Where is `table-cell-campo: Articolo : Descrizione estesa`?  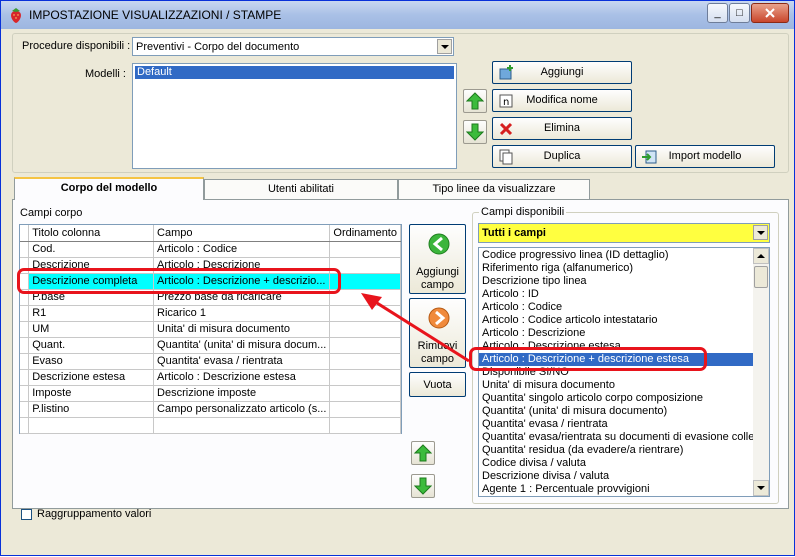
table-cell-campo: Articolo : Descrizione estesa is located at coordinates (242, 377).